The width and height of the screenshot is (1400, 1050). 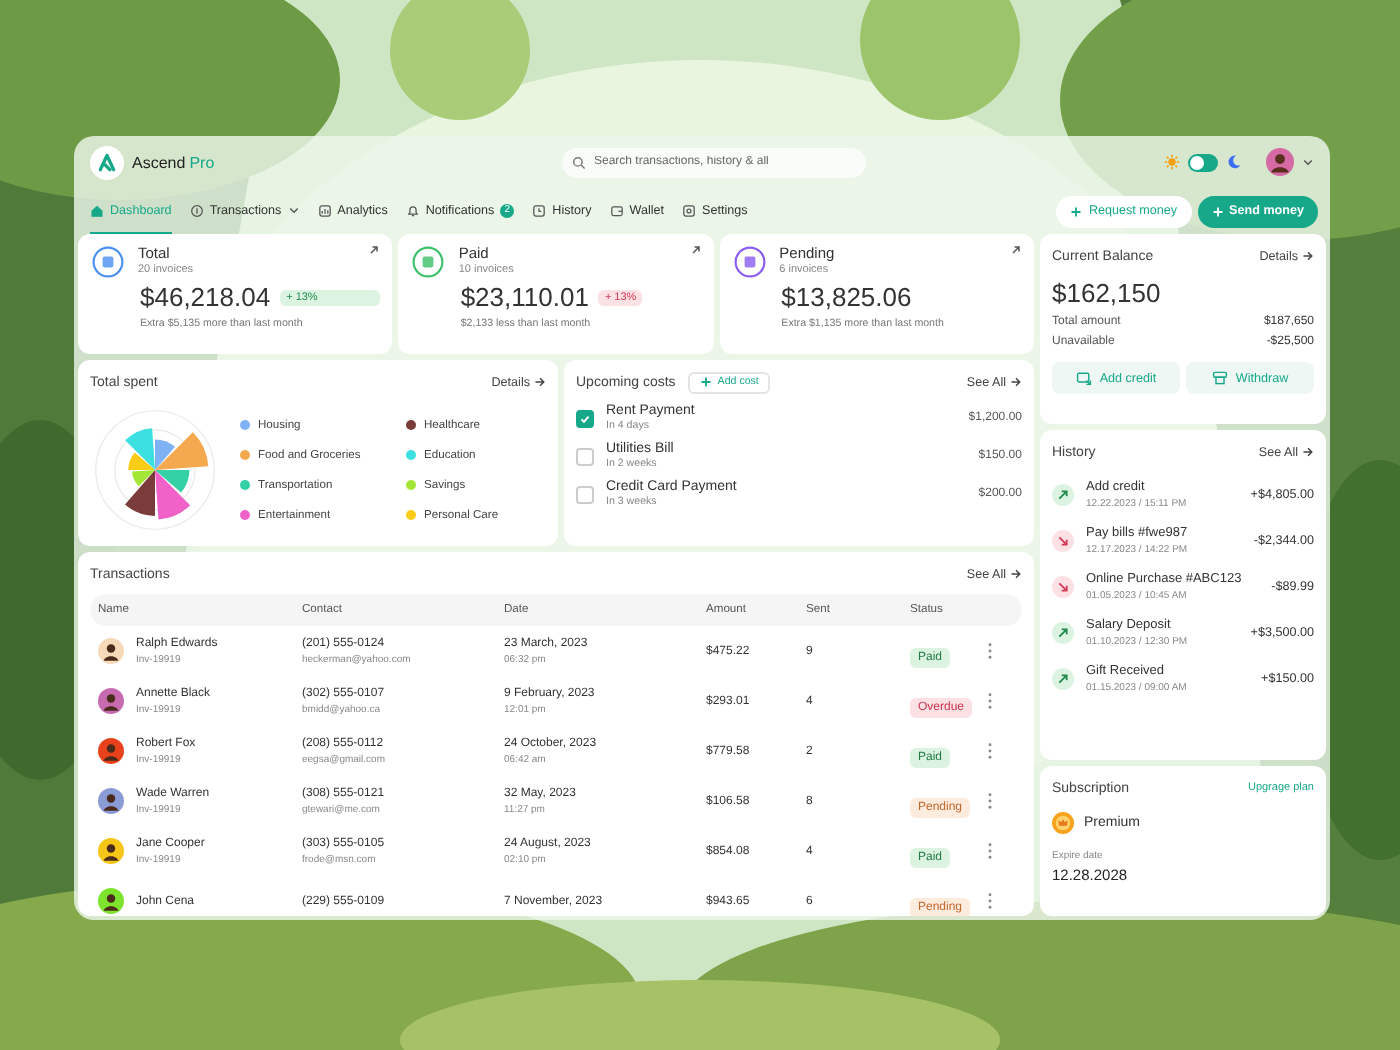 I want to click on clock-icon, so click(x=539, y=210).